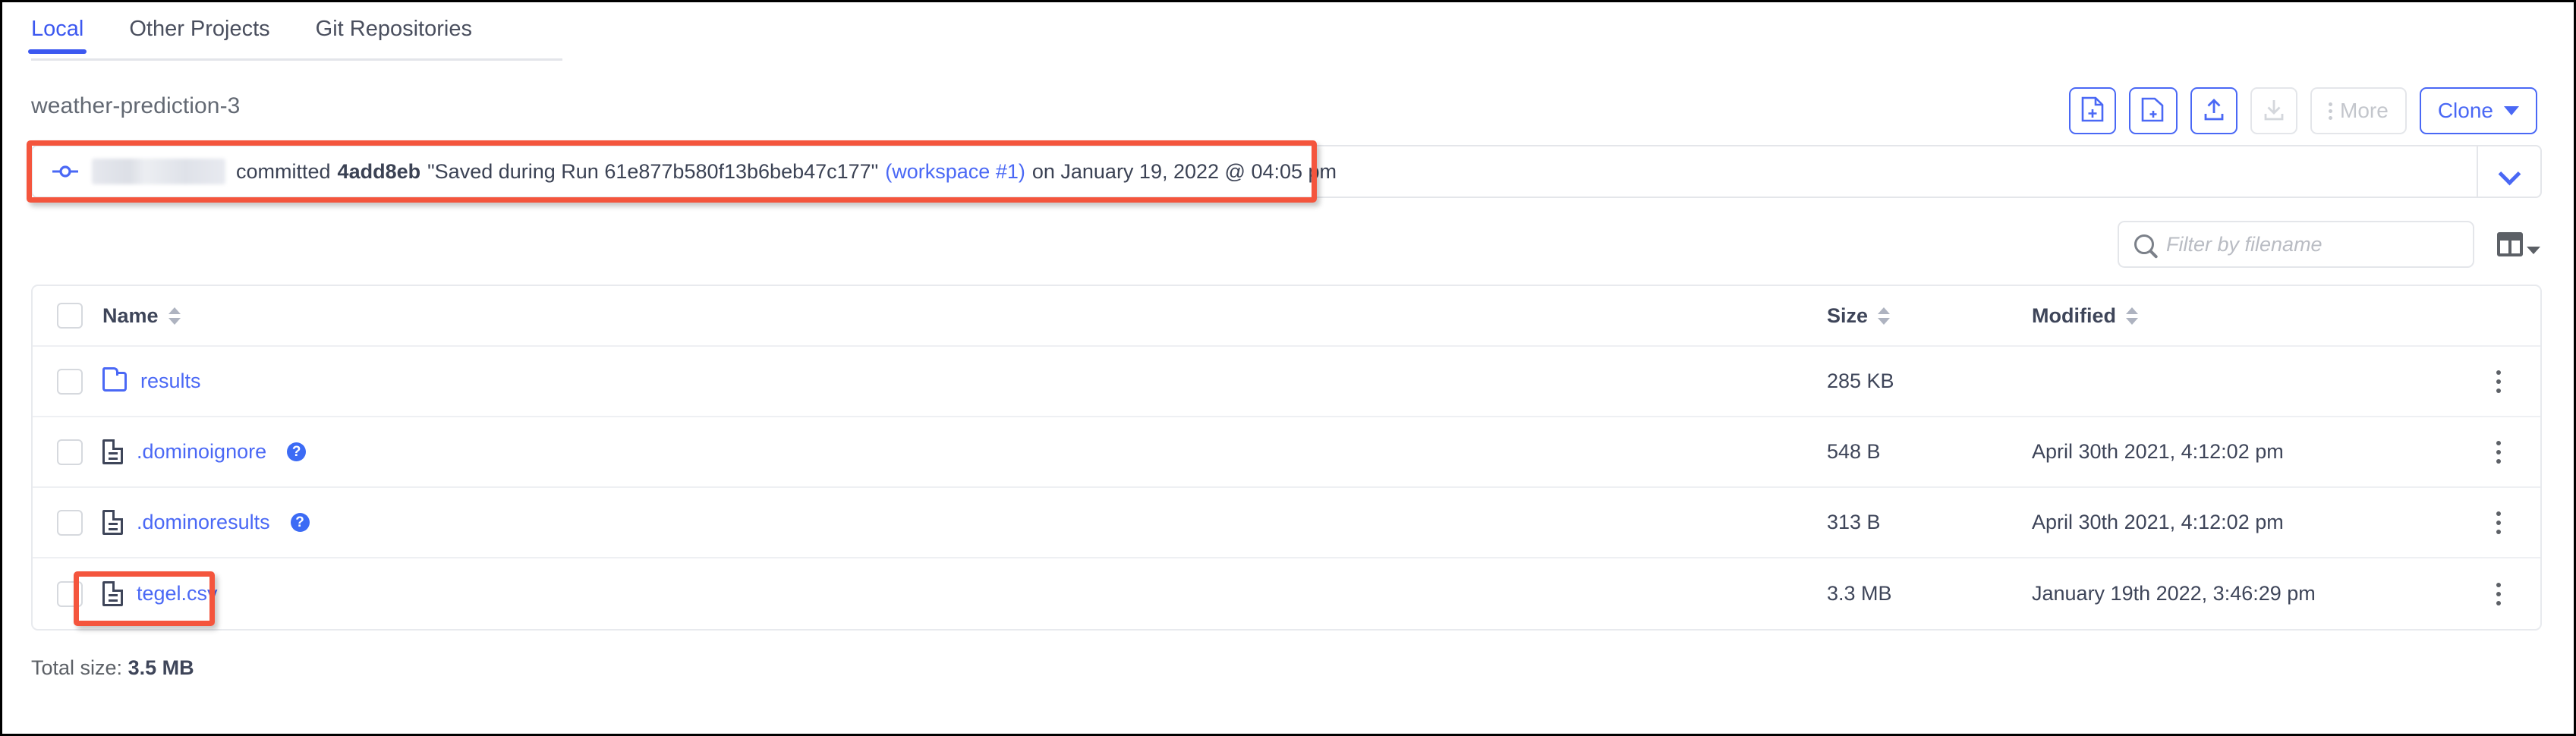 The width and height of the screenshot is (2576, 736). What do you see at coordinates (2364, 110) in the screenshot?
I see `more-button-label: More` at bounding box center [2364, 110].